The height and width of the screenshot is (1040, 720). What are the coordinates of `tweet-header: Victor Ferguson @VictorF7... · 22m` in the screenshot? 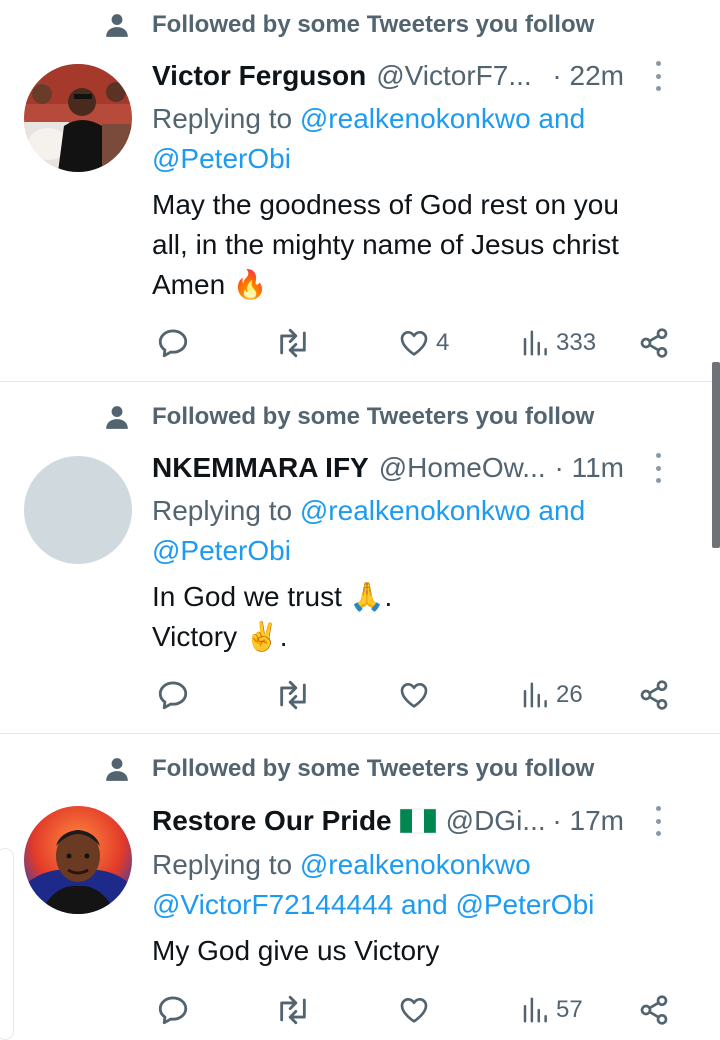 It's located at (424, 76).